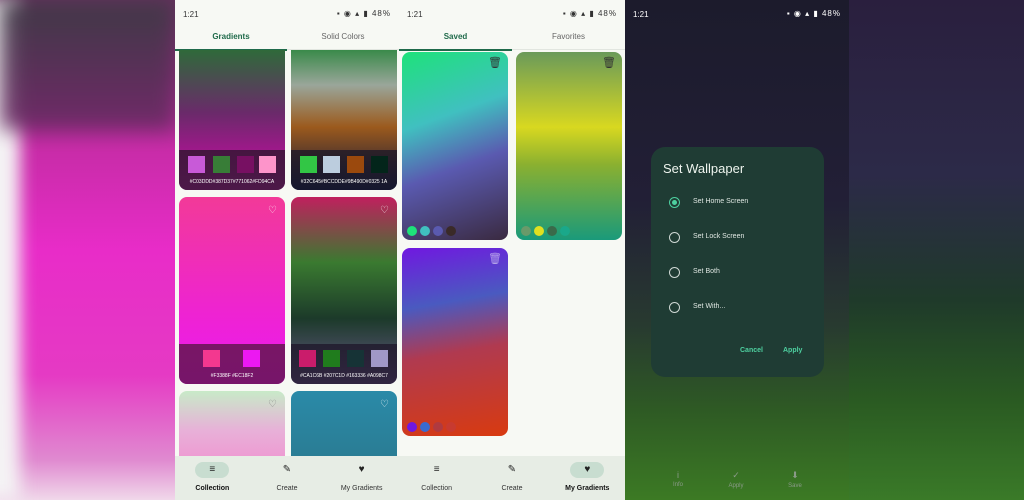 Image resolution: width=1024 pixels, height=500 pixels. What do you see at coordinates (232, 182) in the screenshot?
I see `hex-codes: #C03DDD#387D37#771062#FD94CA` at bounding box center [232, 182].